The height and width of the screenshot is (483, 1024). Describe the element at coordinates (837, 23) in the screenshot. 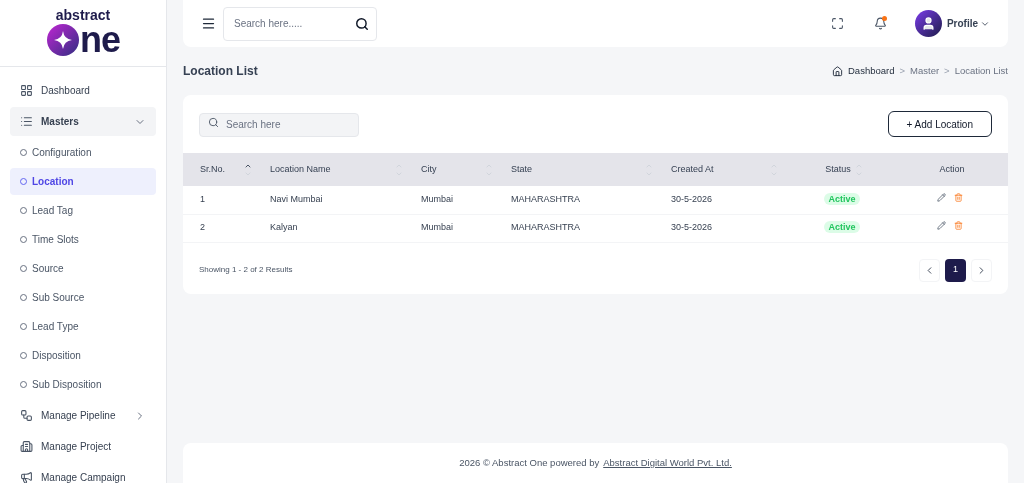

I see `fullscreen-icon` at that location.